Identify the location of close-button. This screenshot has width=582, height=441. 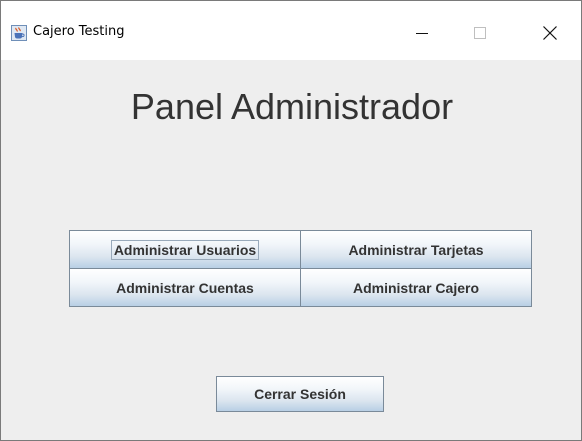
(550, 33).